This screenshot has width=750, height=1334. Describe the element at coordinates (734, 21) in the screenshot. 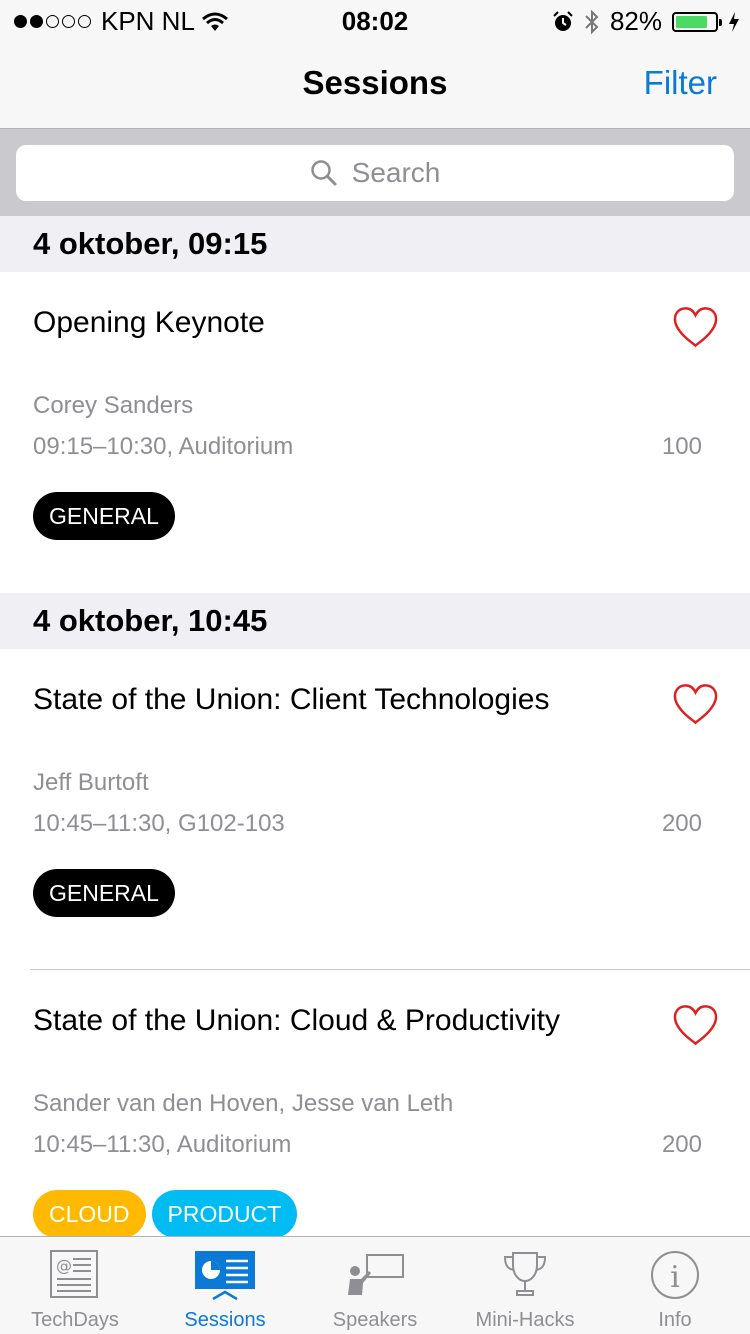

I see `charging-icon` at that location.